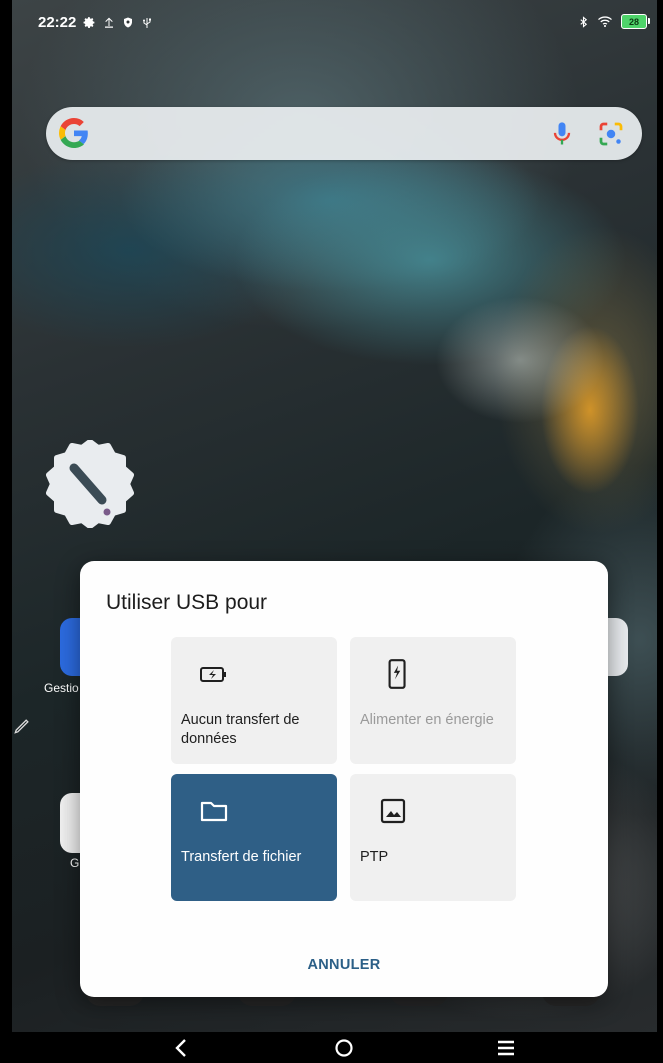  What do you see at coordinates (433, 700) in the screenshot?
I see `option-power-supply: Alimenter en énergie` at bounding box center [433, 700].